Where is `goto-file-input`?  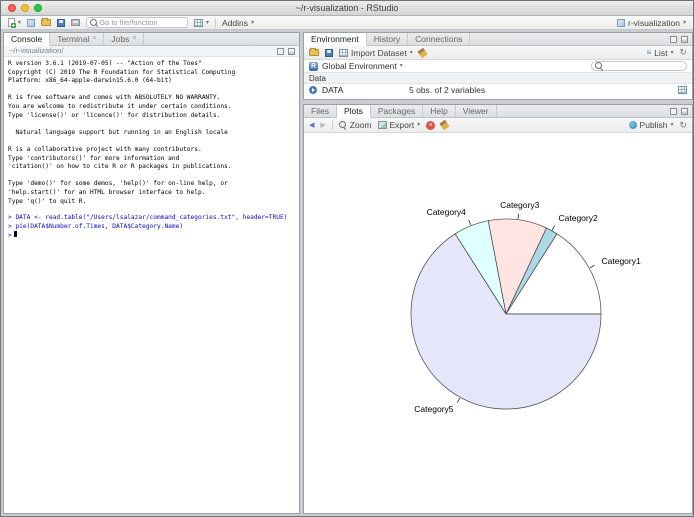 goto-file-input is located at coordinates (142, 22).